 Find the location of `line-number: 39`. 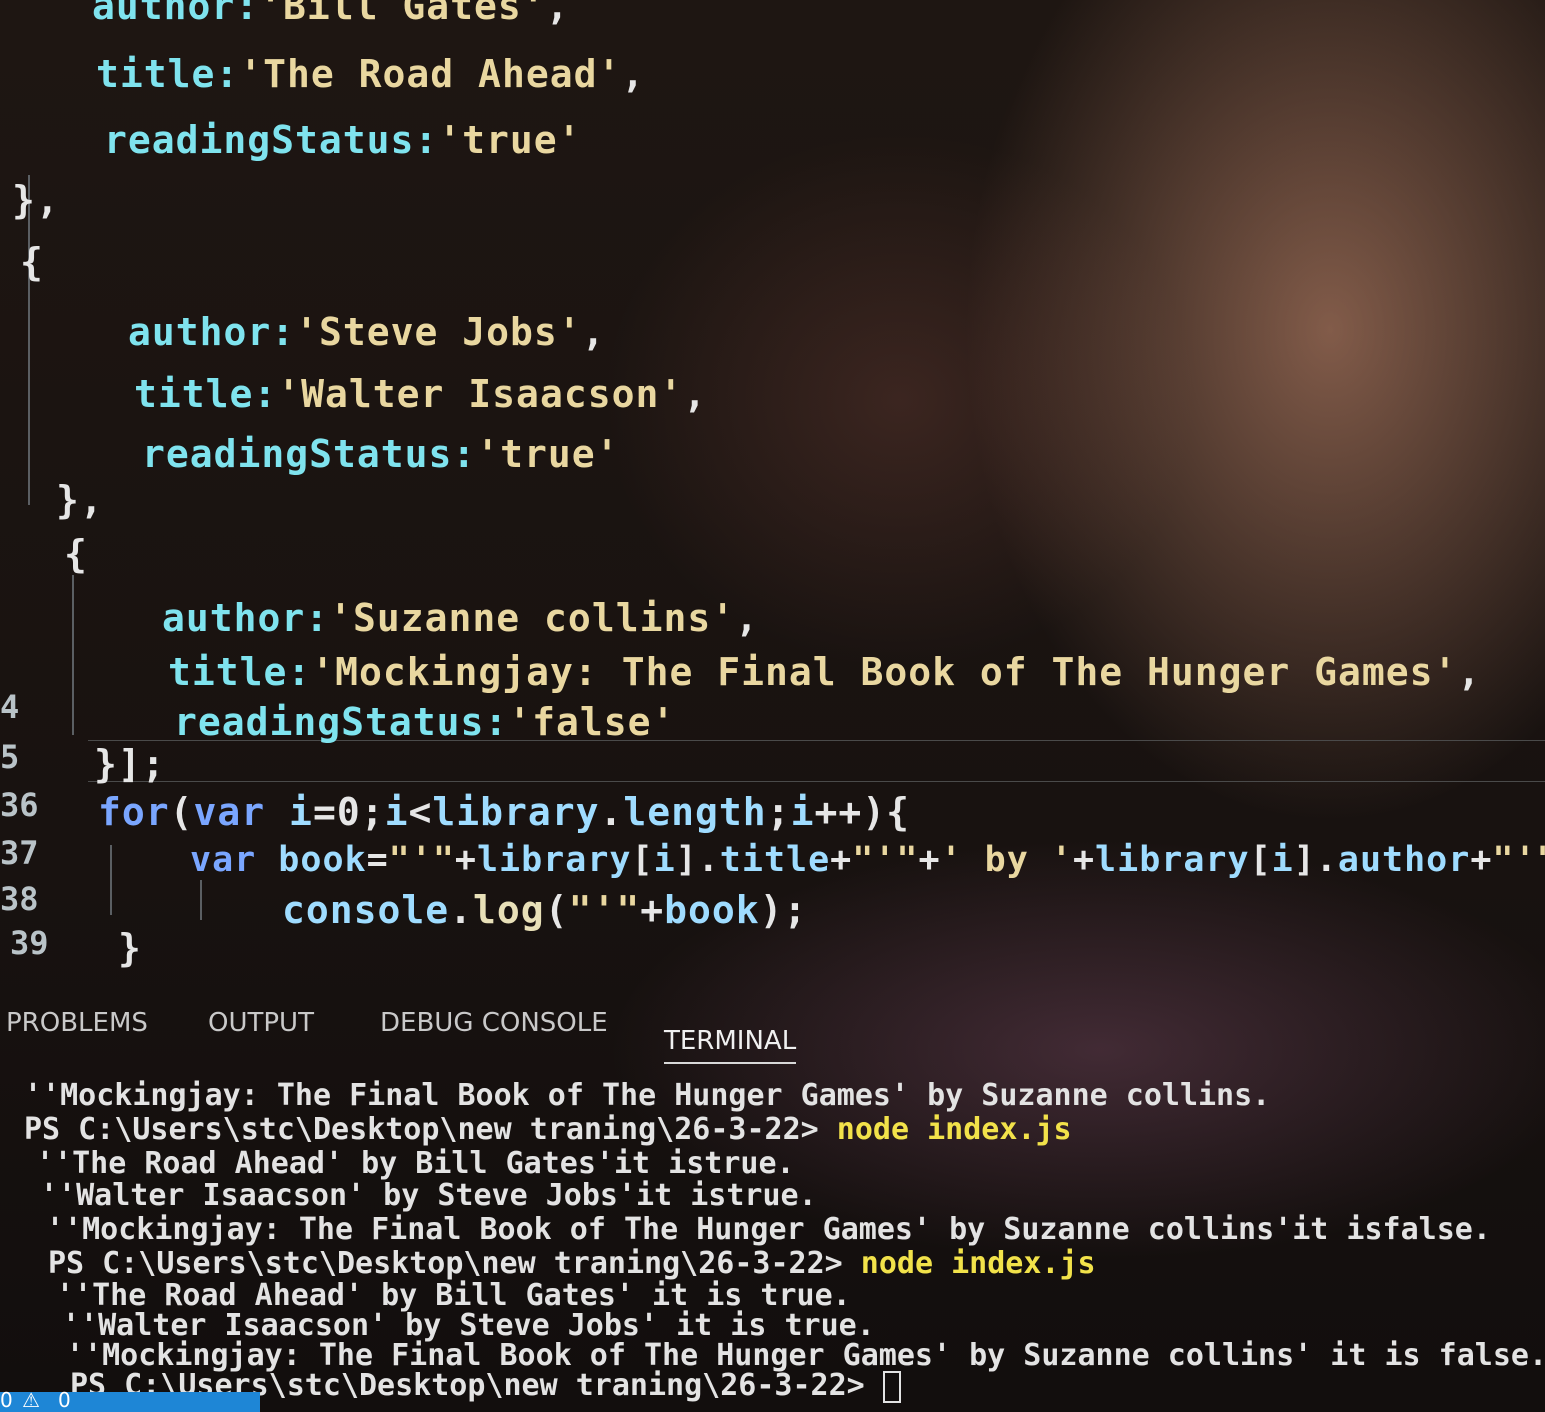

line-number: 39 is located at coordinates (29, 943).